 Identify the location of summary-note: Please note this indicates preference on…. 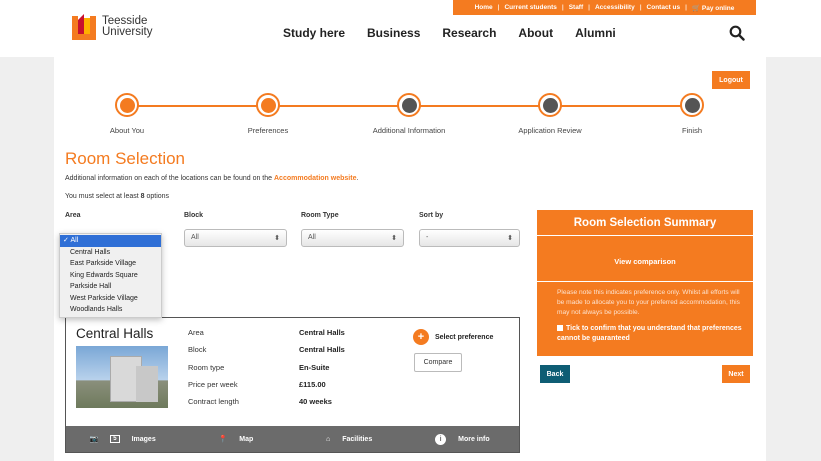
(648, 302).